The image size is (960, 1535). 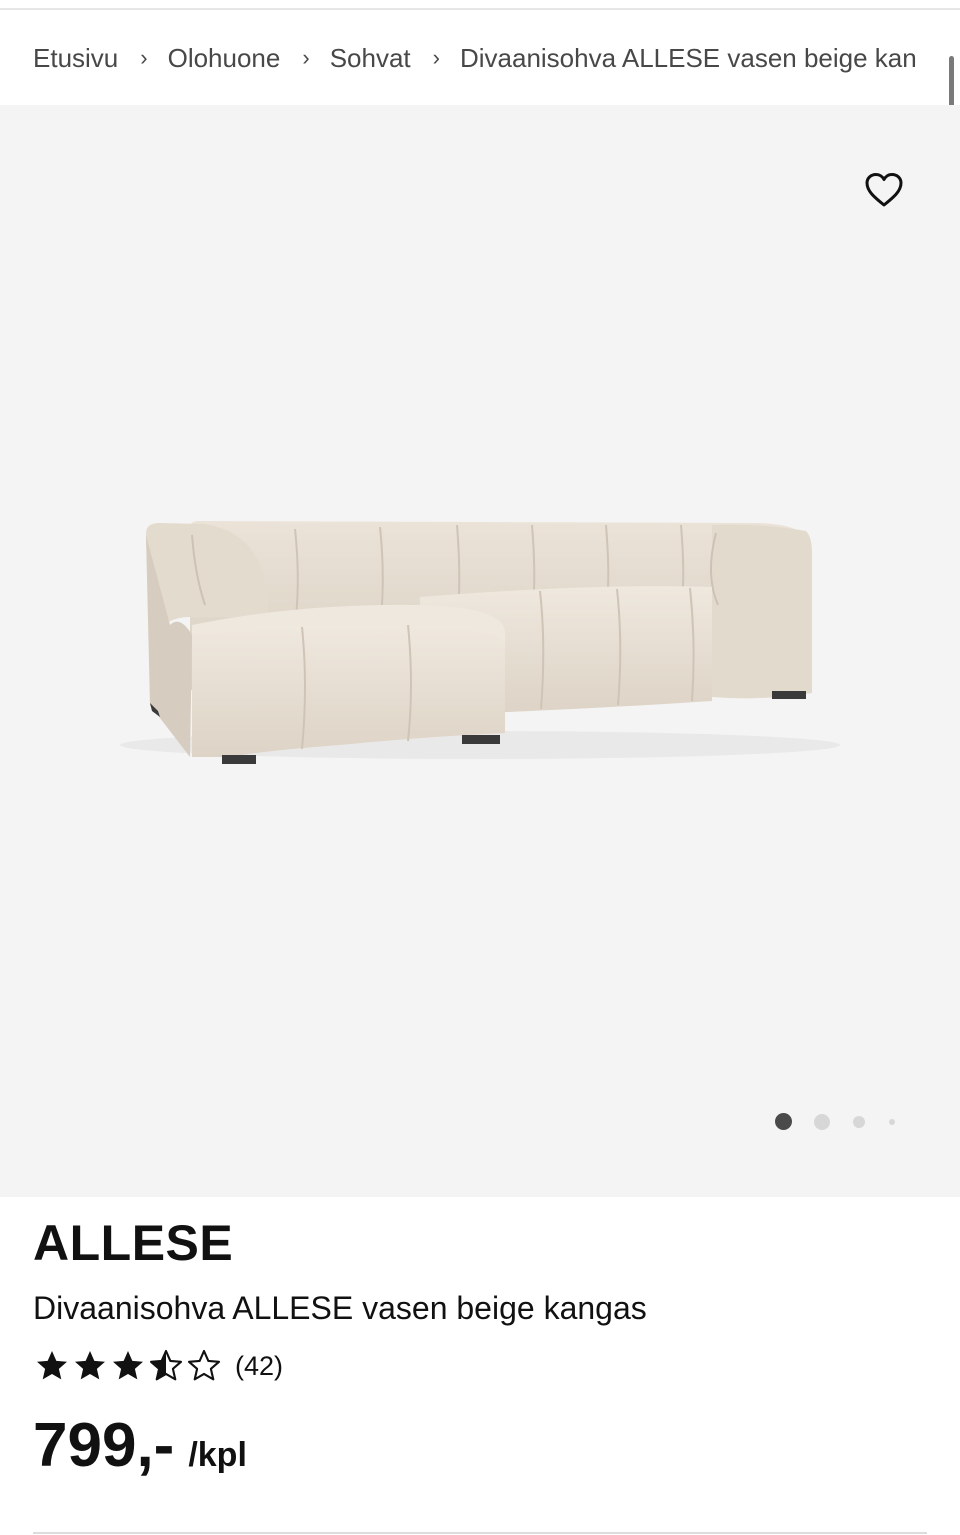 What do you see at coordinates (688, 57) in the screenshot?
I see `breadcrumb-item-current: Divaanisohva ALLESE vasen beige kan` at bounding box center [688, 57].